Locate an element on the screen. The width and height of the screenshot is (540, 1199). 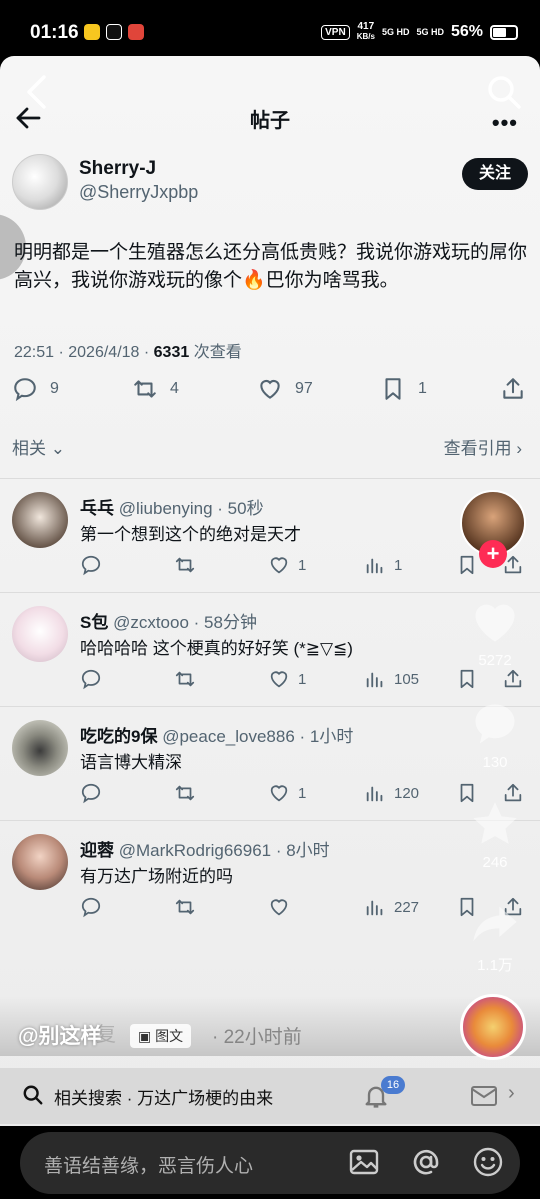
reply-item: 乓乓 @liubenying · 50秒 第一个想到这个的绝对是天才 1 1 is located at coordinates (270, 537).